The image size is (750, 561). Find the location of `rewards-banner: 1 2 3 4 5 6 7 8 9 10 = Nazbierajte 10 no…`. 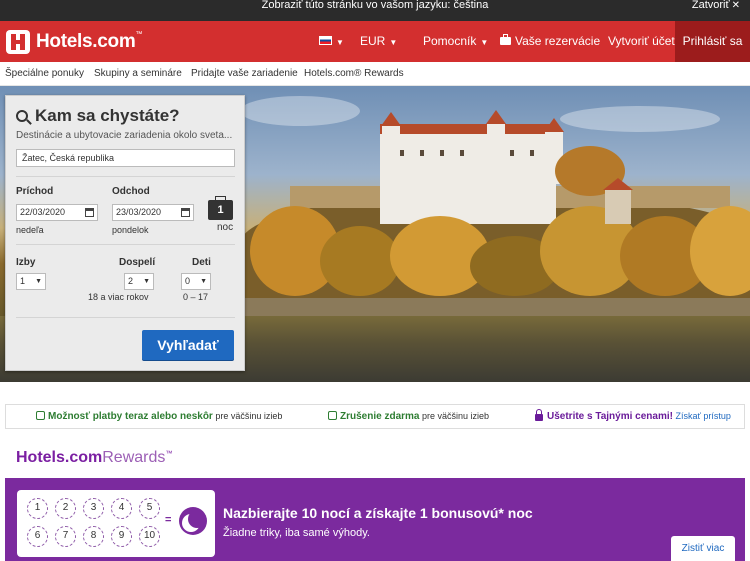

rewards-banner: 1 2 3 4 5 6 7 8 9 10 = Nazbierajte 10 no… is located at coordinates (375, 519).